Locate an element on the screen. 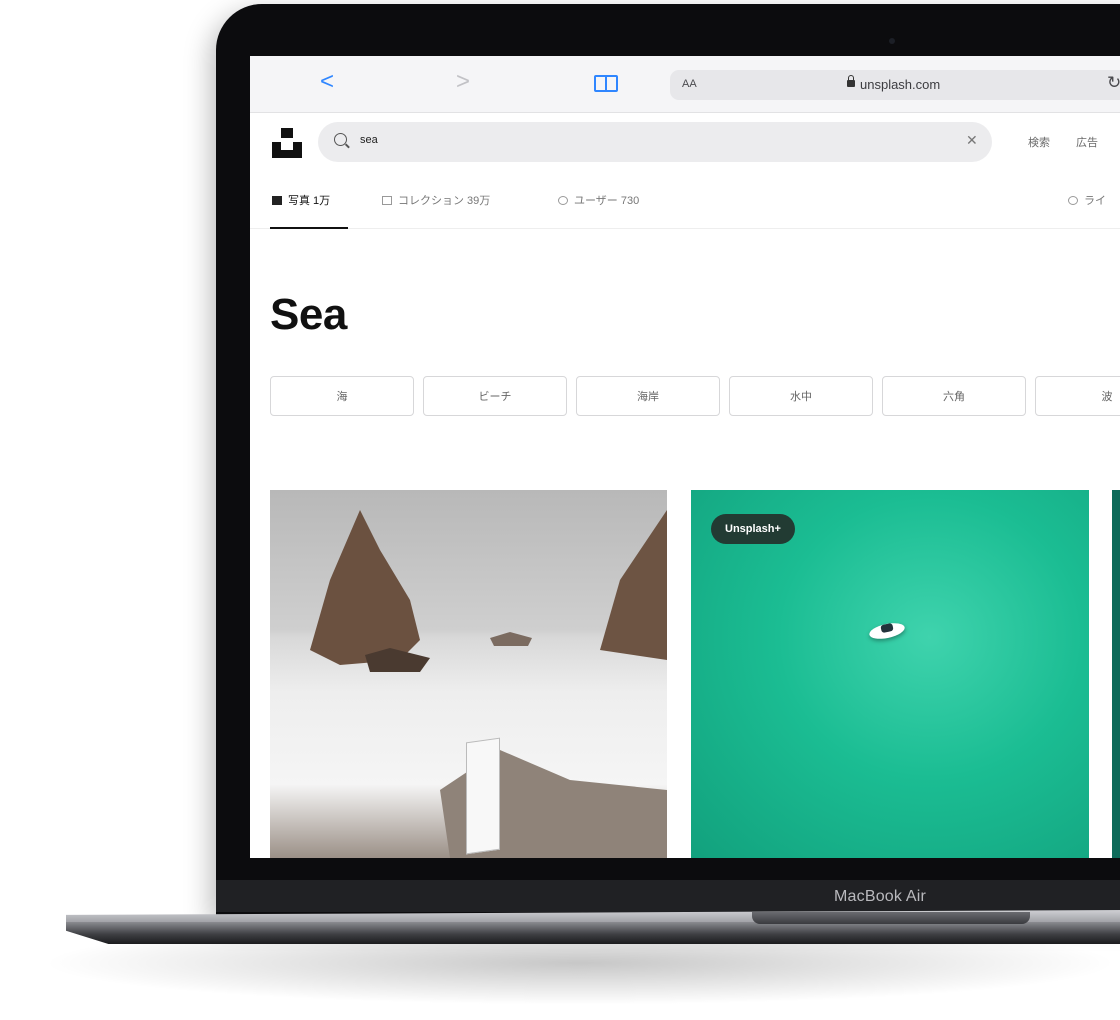 The image size is (1120, 1020). unsplash-logo-icon is located at coordinates (287, 143).